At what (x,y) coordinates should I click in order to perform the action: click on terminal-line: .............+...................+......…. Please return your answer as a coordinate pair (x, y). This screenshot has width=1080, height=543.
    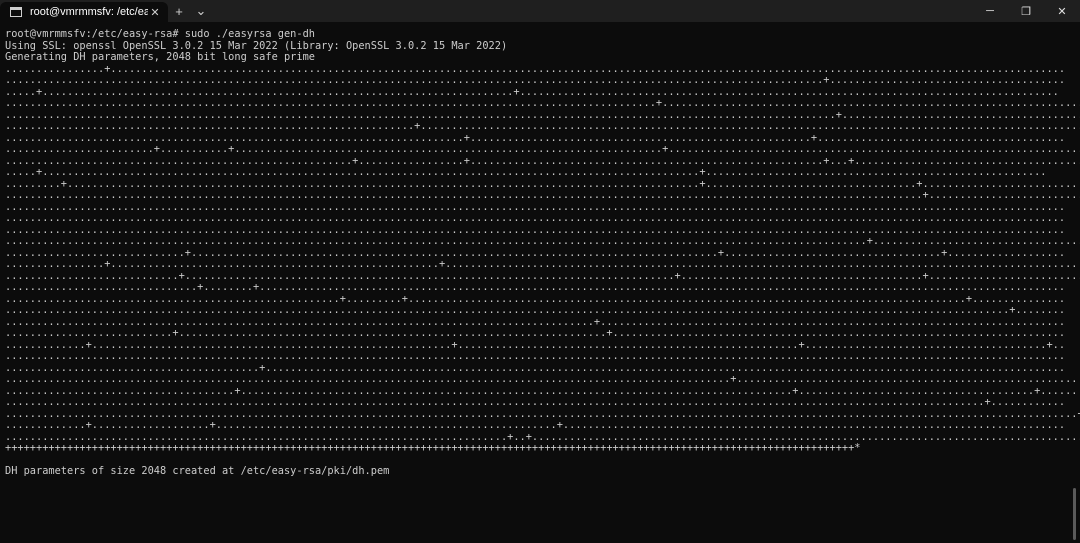
    Looking at the image, I should click on (535, 425).